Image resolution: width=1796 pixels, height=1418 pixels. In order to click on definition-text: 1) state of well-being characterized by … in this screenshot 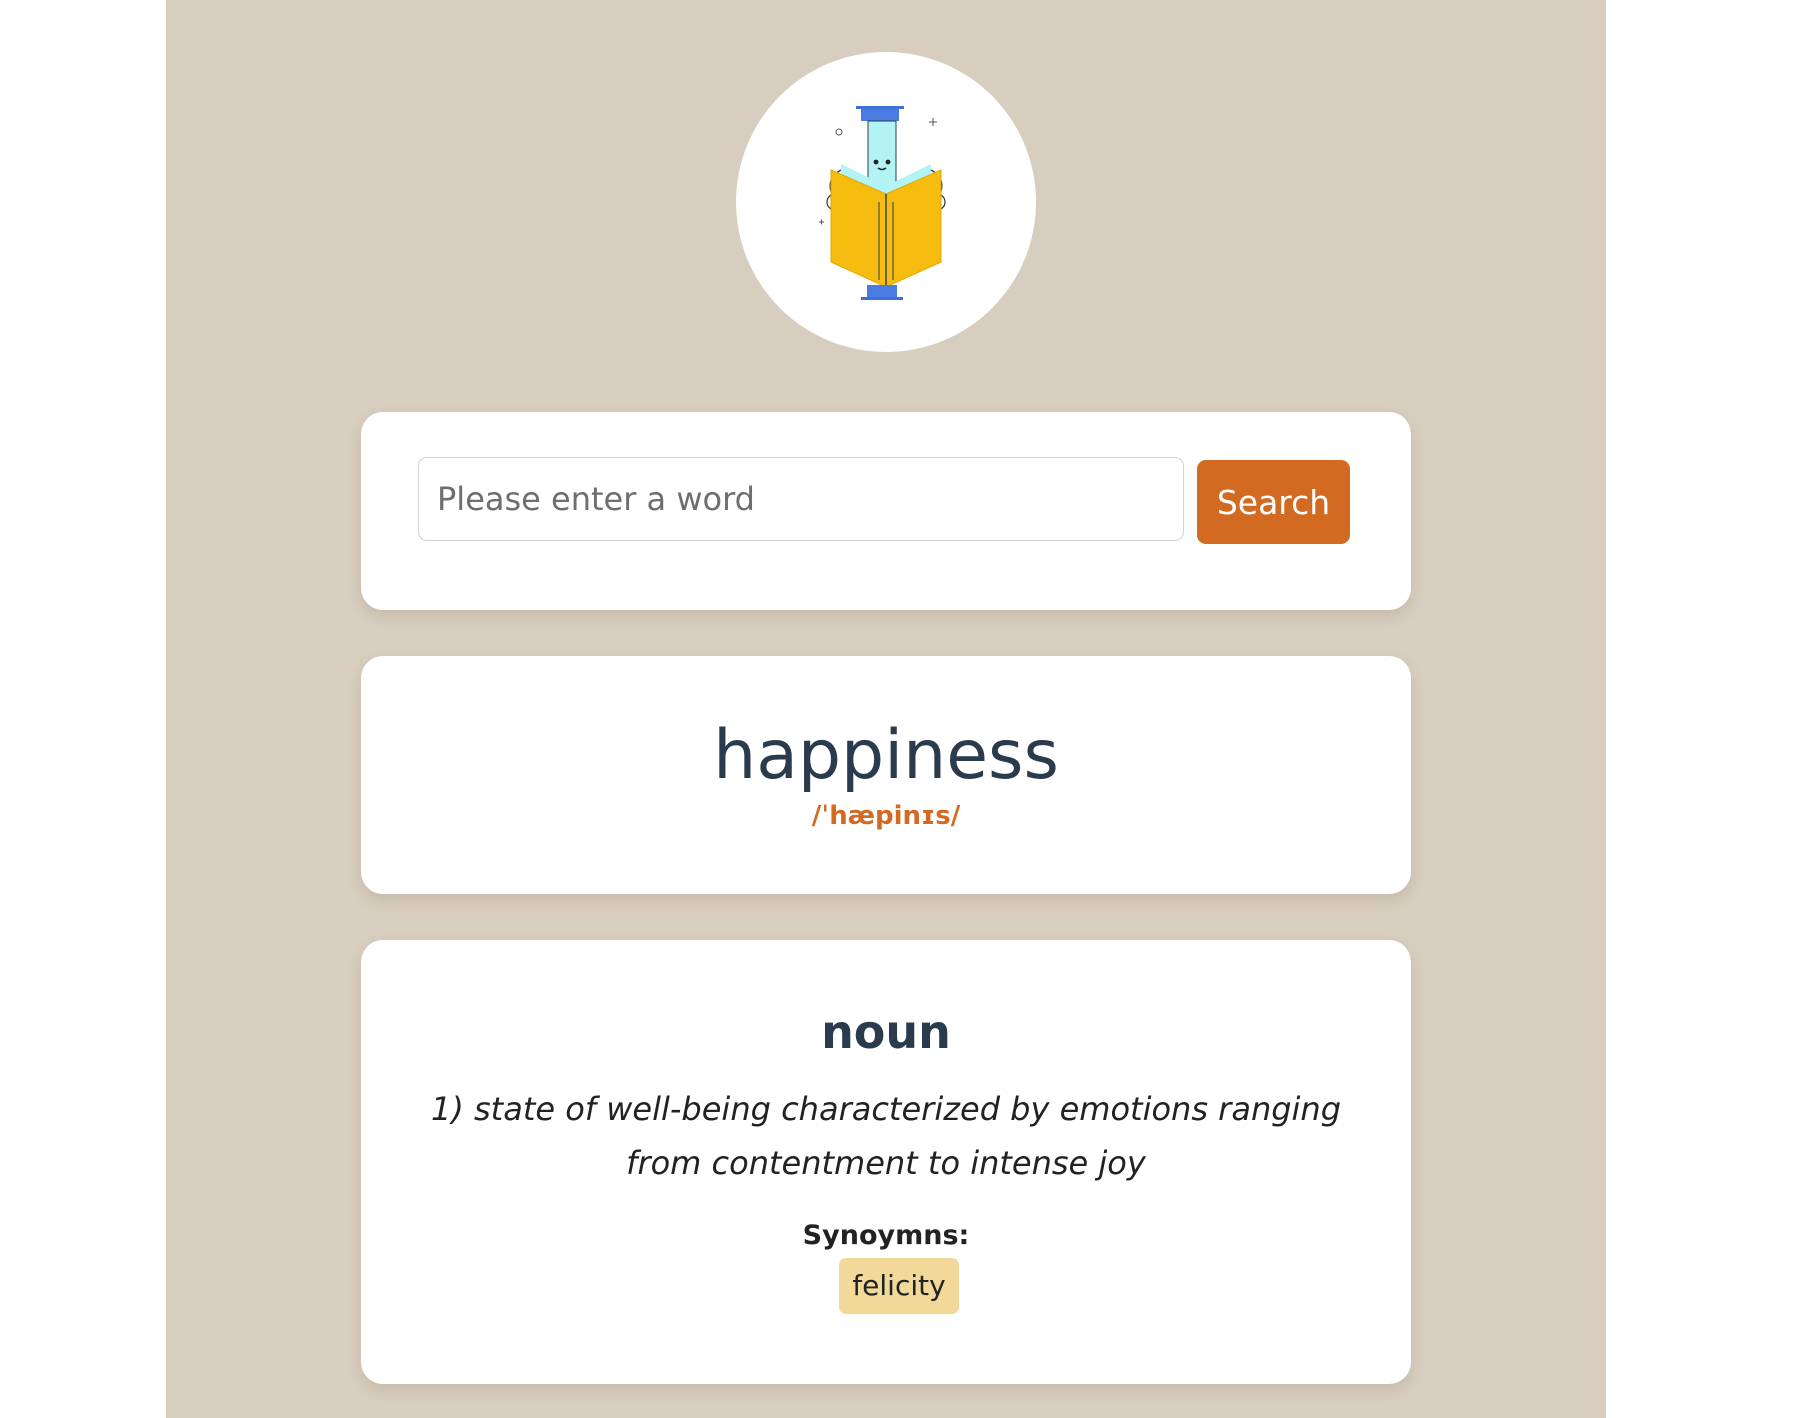, I will do `click(886, 1136)`.